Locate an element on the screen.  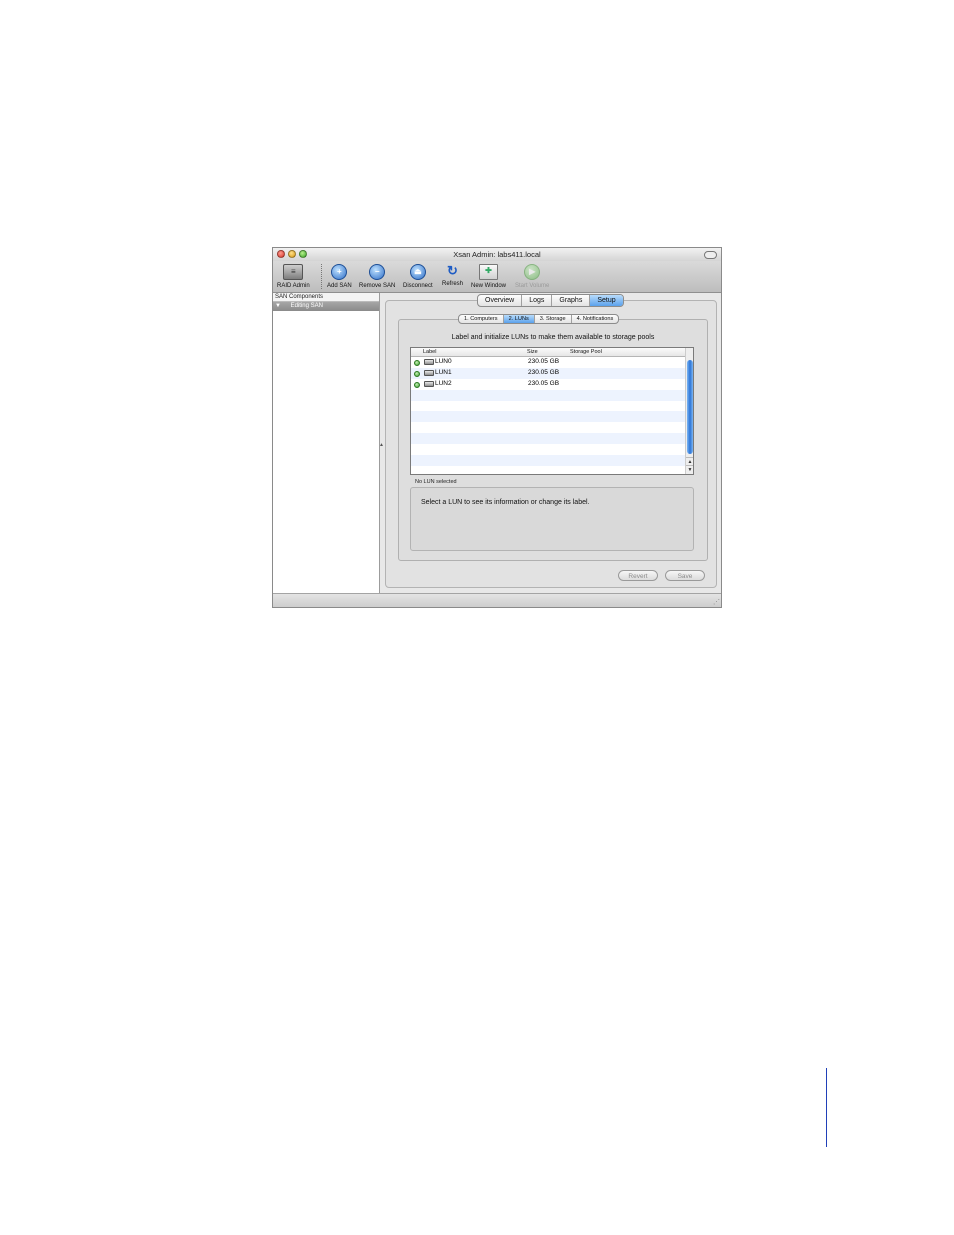
zoom-button is located at coordinates (303, 254).